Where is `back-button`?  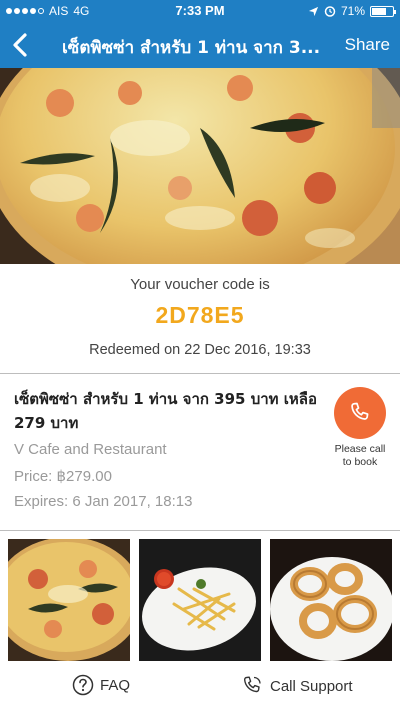 back-button is located at coordinates (21, 45).